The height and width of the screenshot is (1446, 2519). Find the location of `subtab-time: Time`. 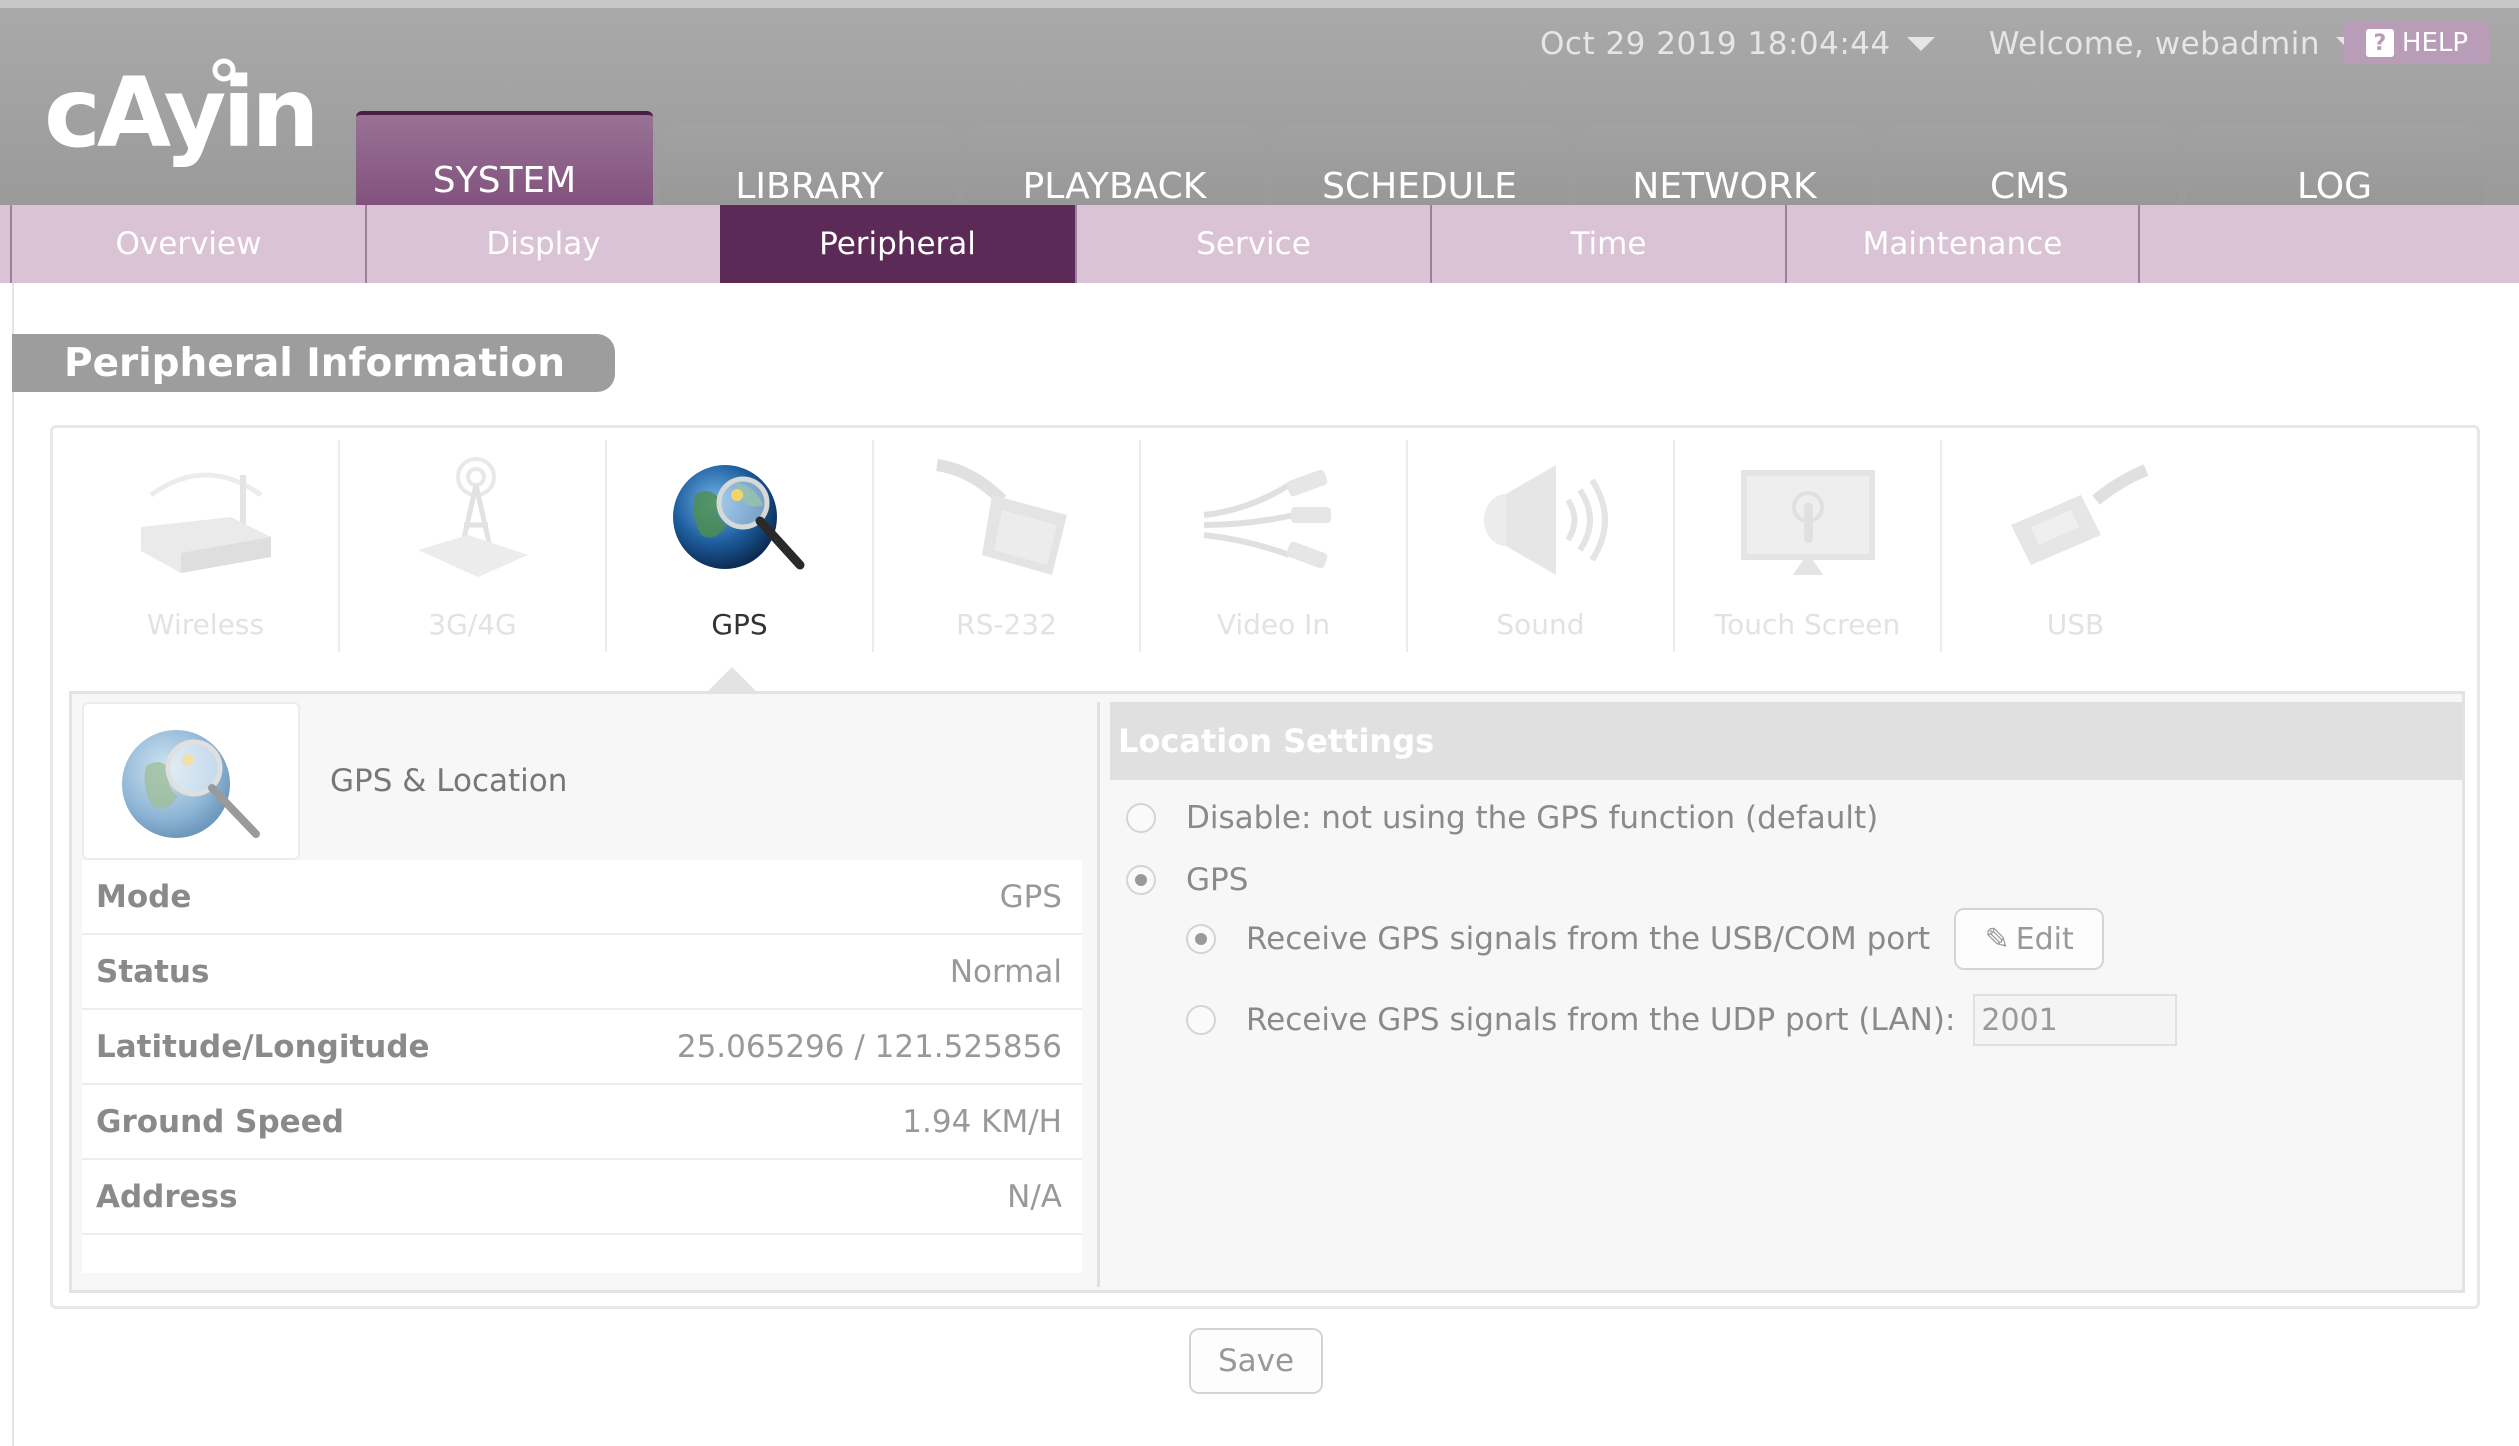

subtab-time: Time is located at coordinates (1607, 244).